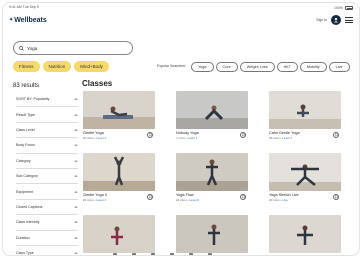 The height and width of the screenshot is (258, 362). I want to click on status-bar: 9:41 AM Tue Sep 5 100%, so click(181, 8).